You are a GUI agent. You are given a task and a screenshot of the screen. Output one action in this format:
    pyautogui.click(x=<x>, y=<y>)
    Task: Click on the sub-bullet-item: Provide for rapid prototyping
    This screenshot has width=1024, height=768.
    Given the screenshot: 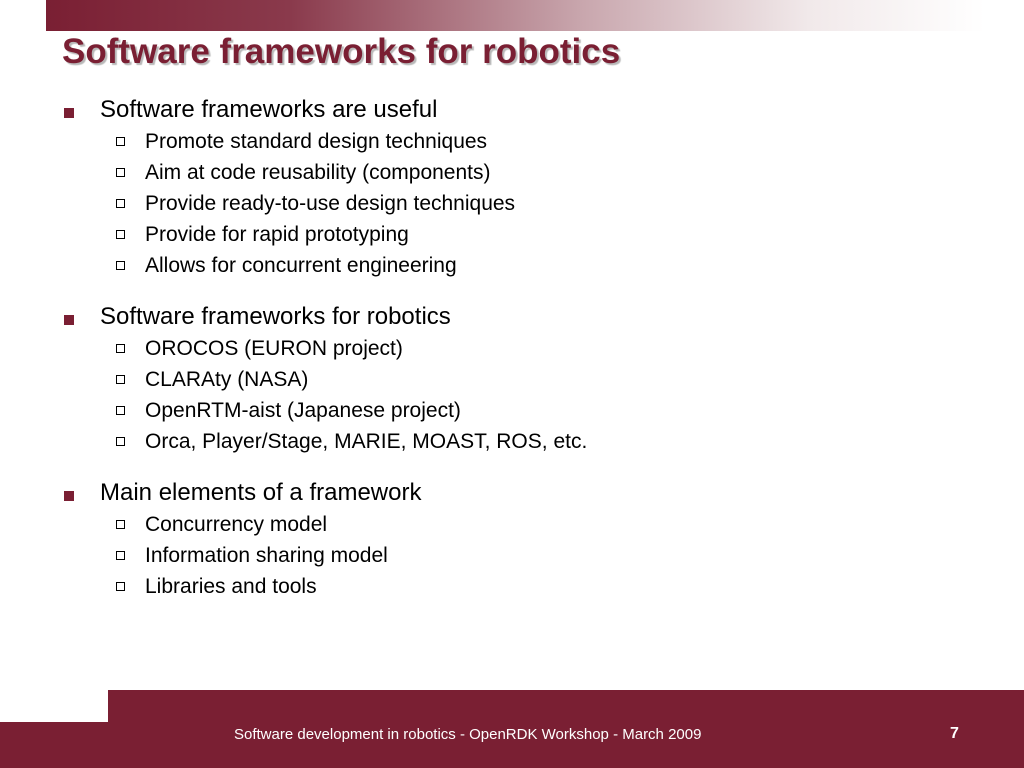 What is the action you would take?
    pyautogui.click(x=532, y=234)
    